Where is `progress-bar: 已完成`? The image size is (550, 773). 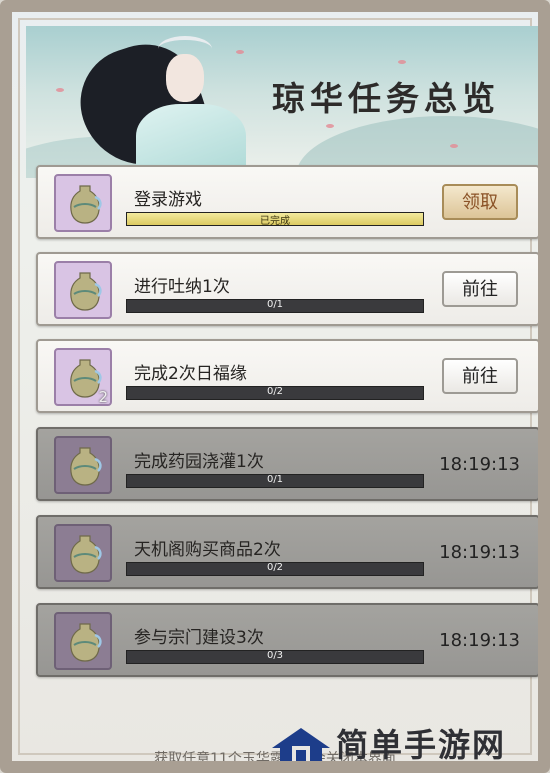 progress-bar: 已完成 is located at coordinates (275, 219).